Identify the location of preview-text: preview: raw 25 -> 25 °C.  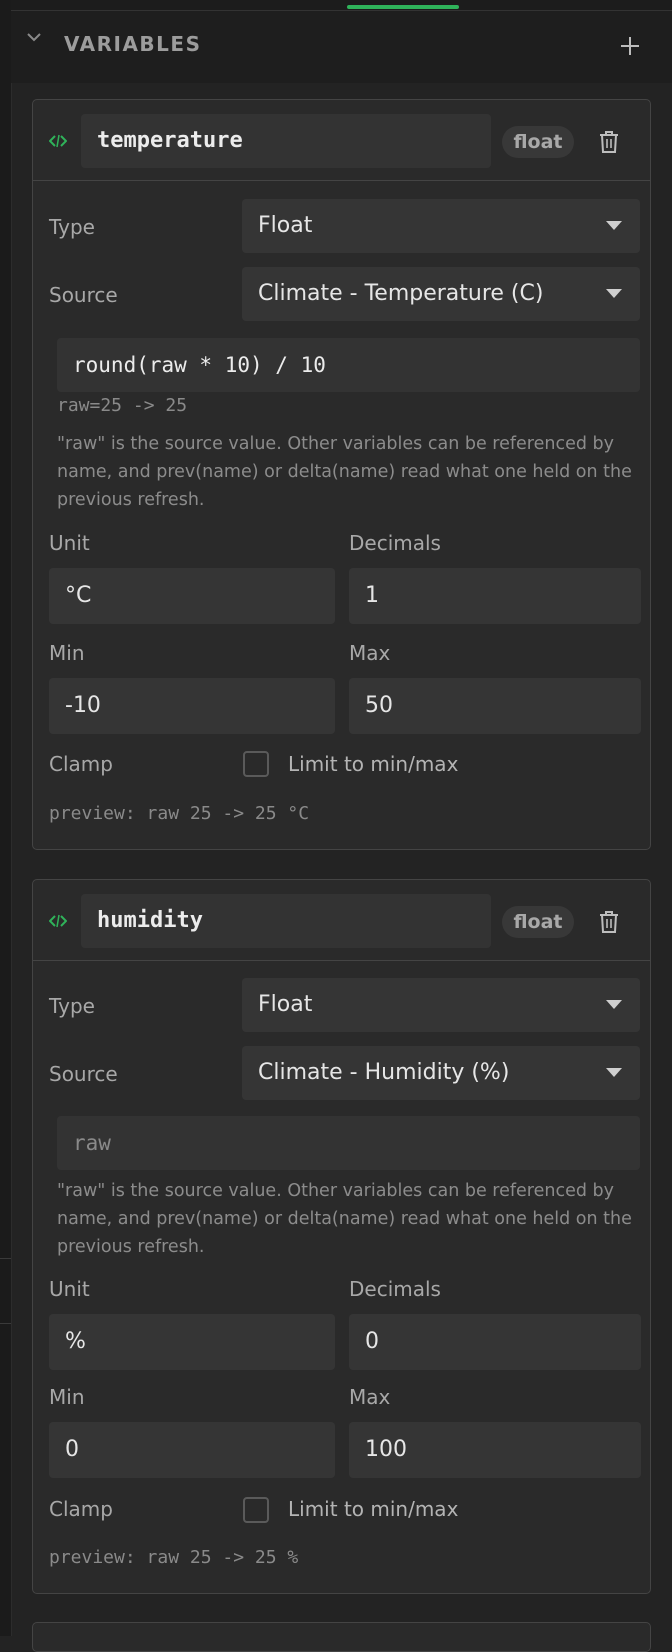
(179, 813).